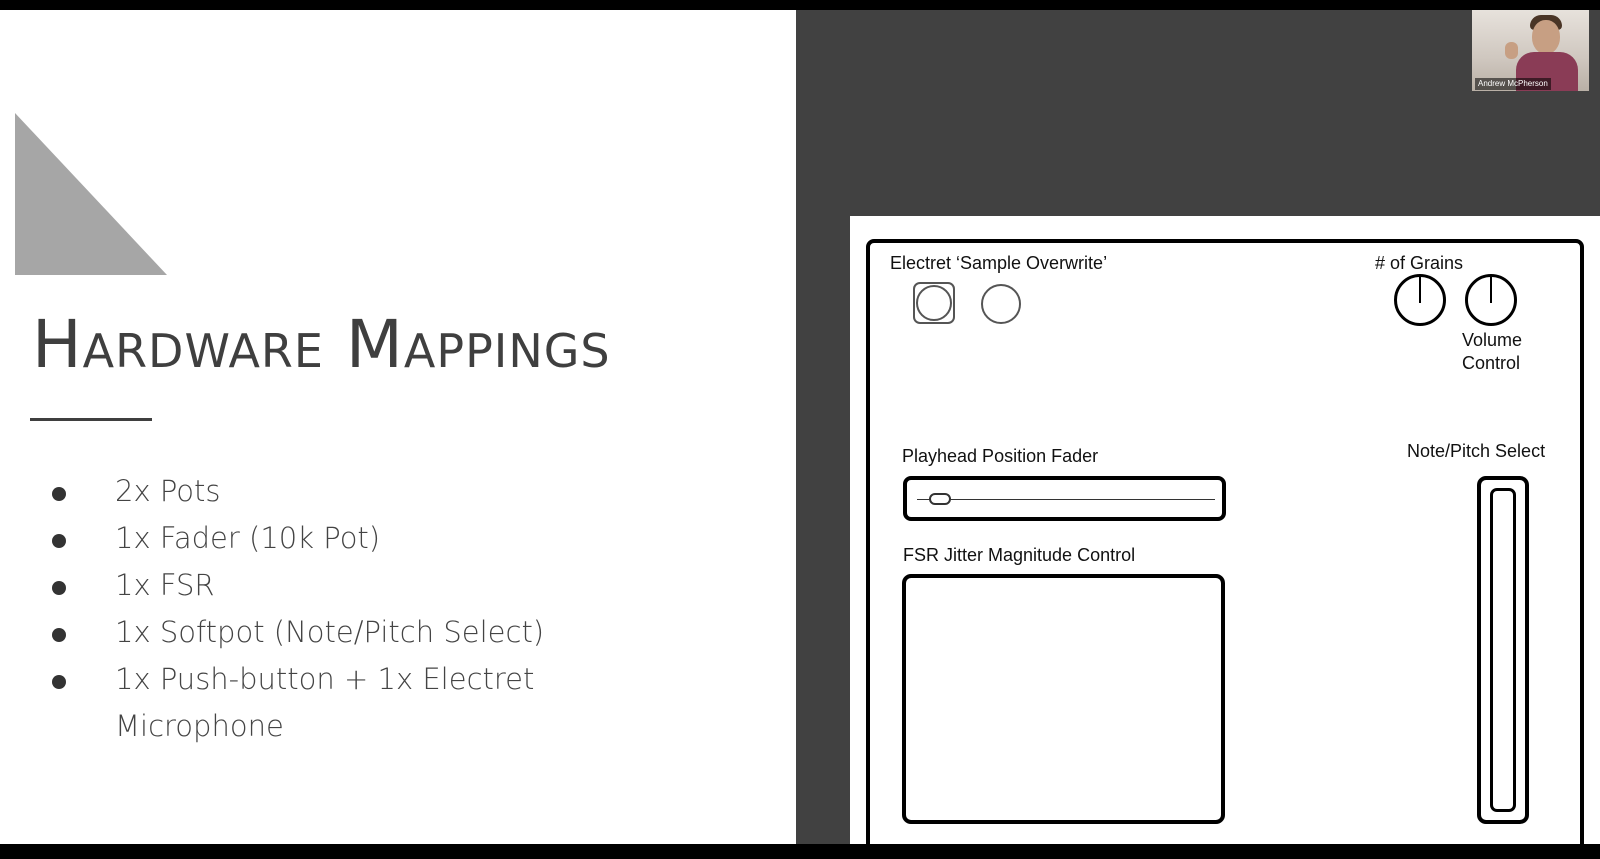 This screenshot has width=1600, height=859. I want to click on volume-label-line2: Control, so click(1491, 363).